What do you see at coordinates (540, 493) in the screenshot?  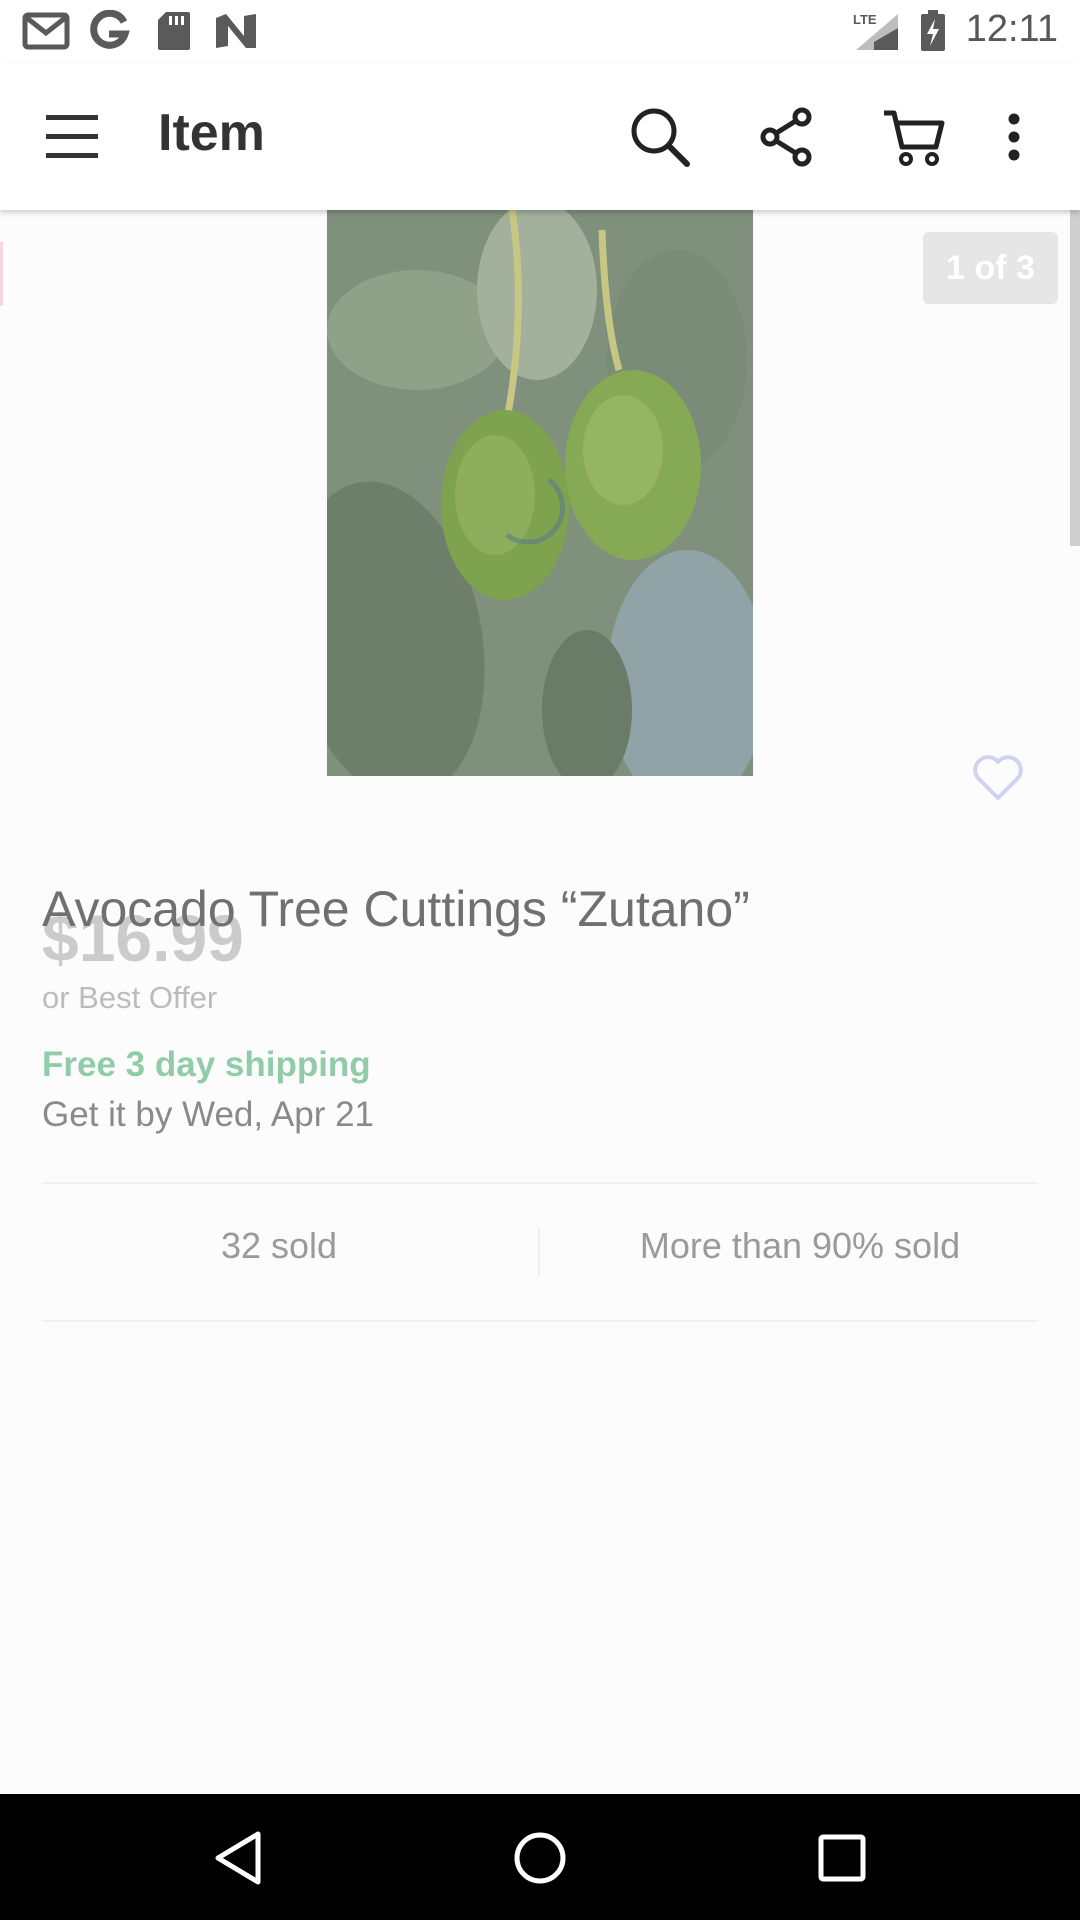 I see `avocado-photo` at bounding box center [540, 493].